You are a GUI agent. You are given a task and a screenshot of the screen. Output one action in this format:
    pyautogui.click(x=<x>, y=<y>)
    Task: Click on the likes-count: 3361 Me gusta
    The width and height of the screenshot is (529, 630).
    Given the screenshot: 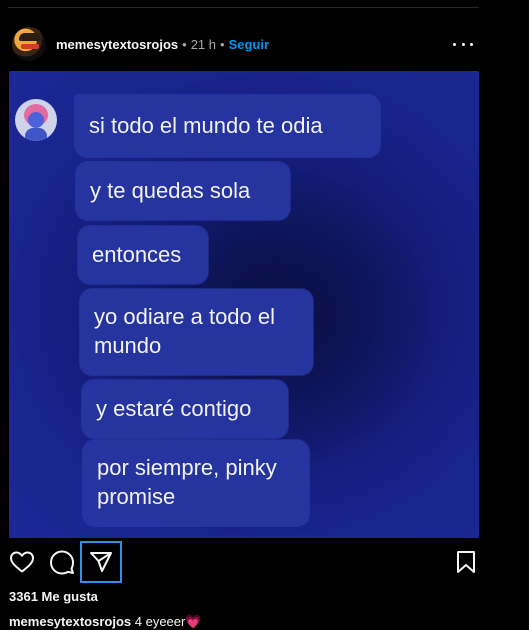 What is the action you would take?
    pyautogui.click(x=53, y=596)
    